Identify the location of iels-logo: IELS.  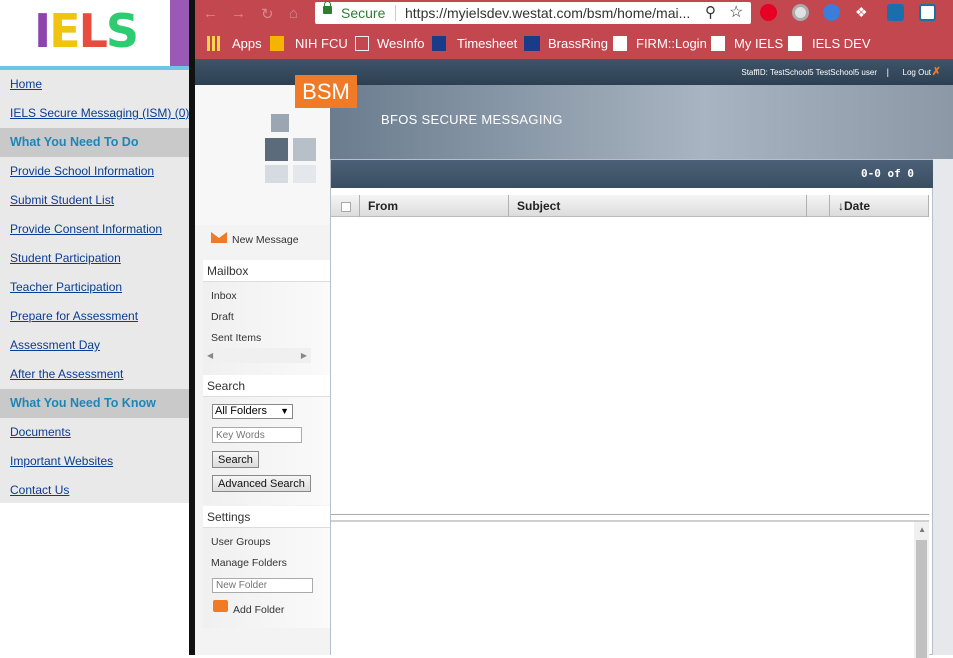
(94, 33).